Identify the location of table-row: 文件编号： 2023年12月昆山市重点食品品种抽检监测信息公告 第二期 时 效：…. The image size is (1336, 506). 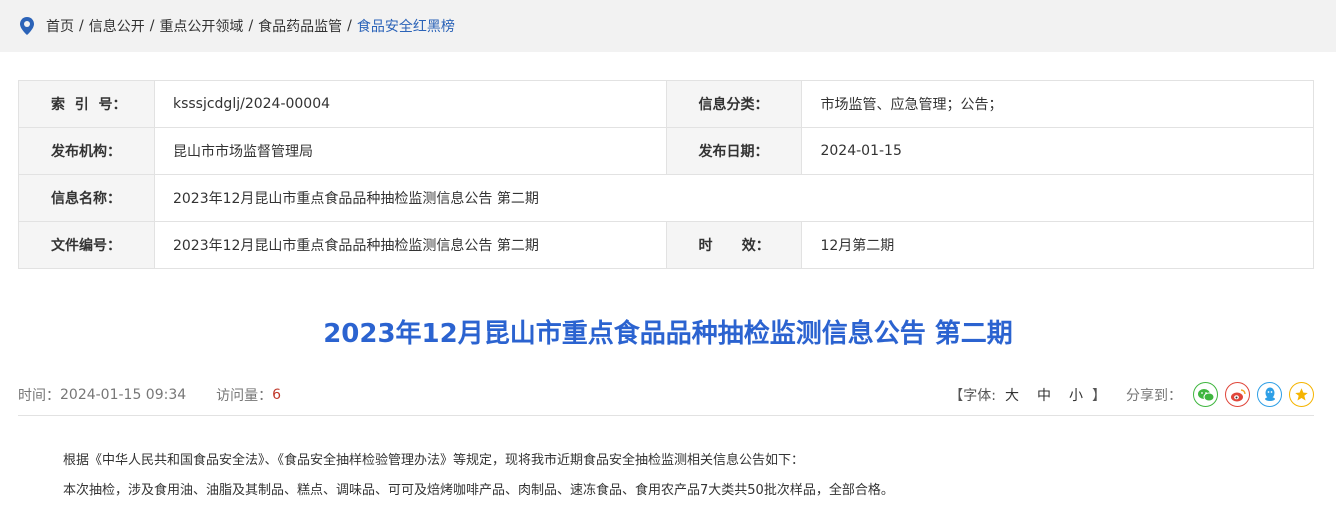
(666, 245).